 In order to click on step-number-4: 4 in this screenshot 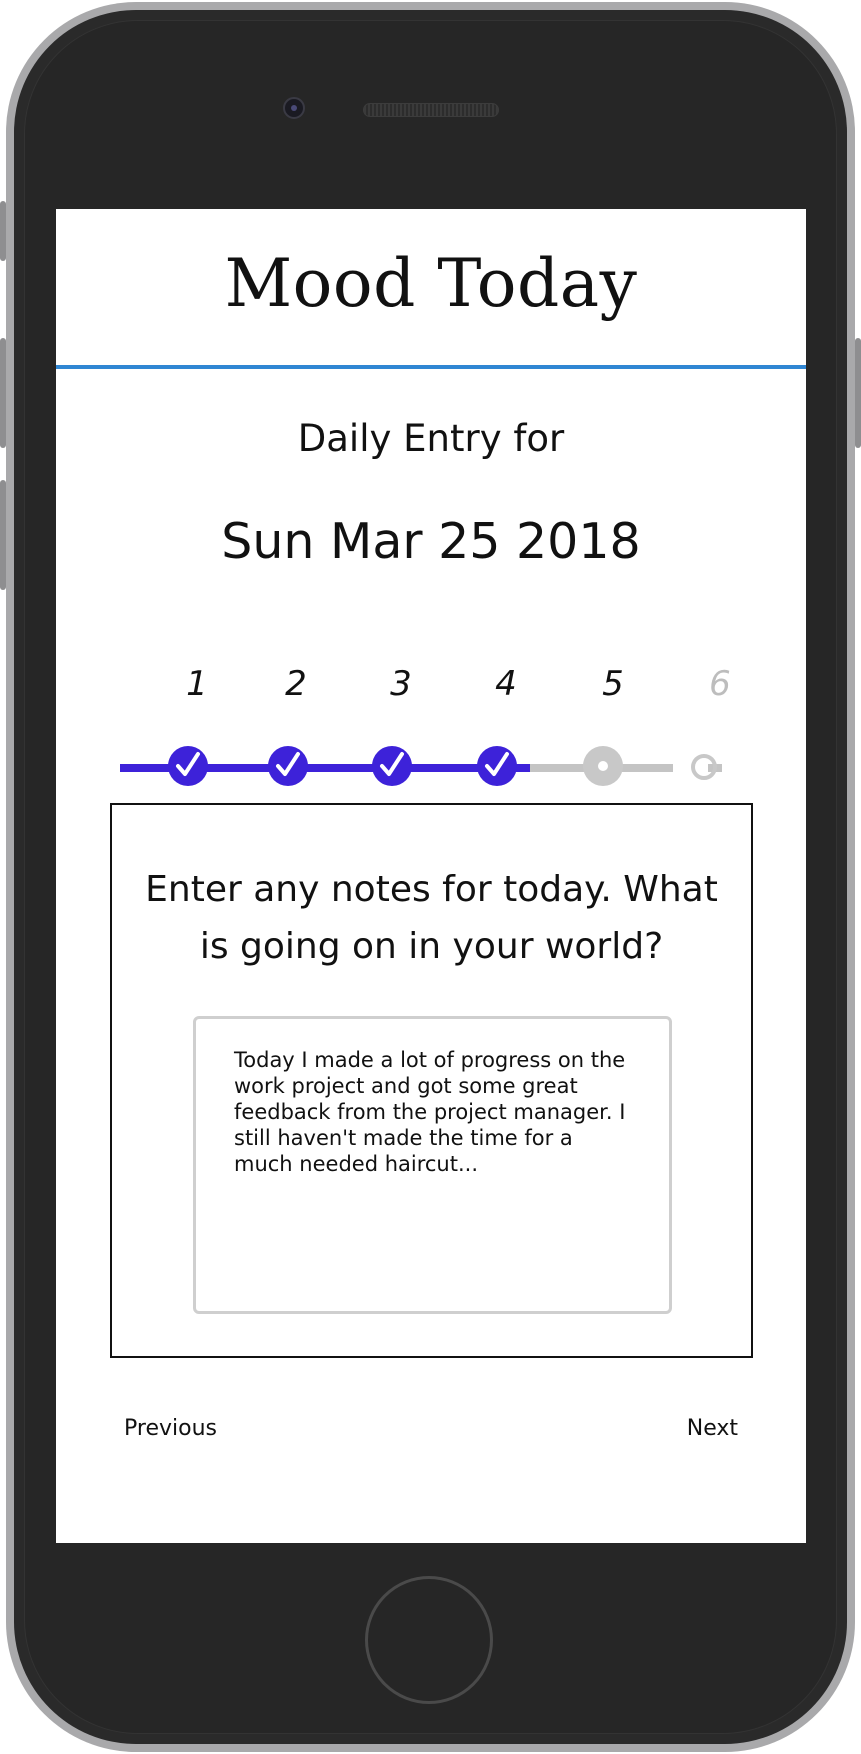, I will do `click(506, 684)`.